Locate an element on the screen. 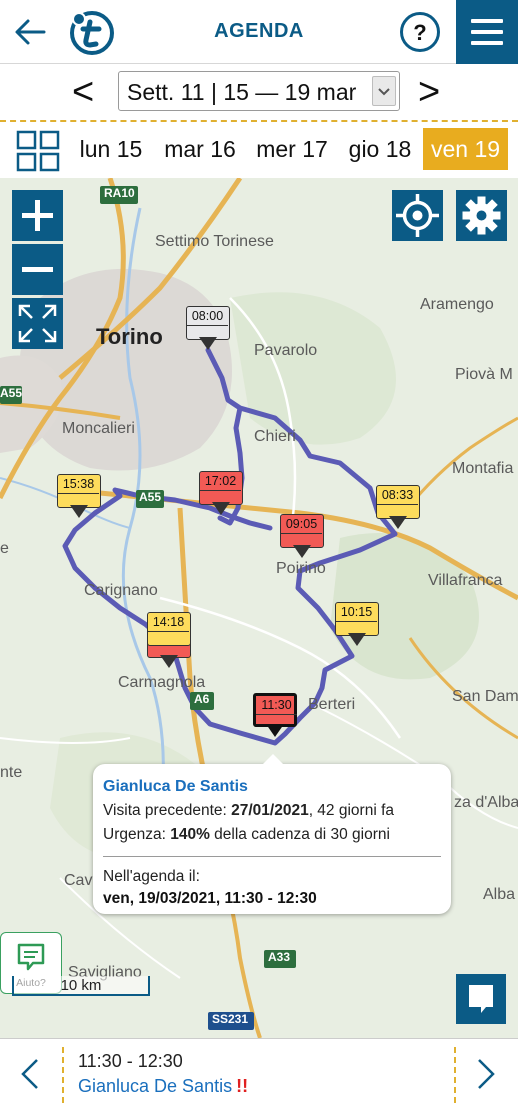  popup-agenda-value: ven, 19/03/2021, 11:30 - 12:30 is located at coordinates (210, 898).